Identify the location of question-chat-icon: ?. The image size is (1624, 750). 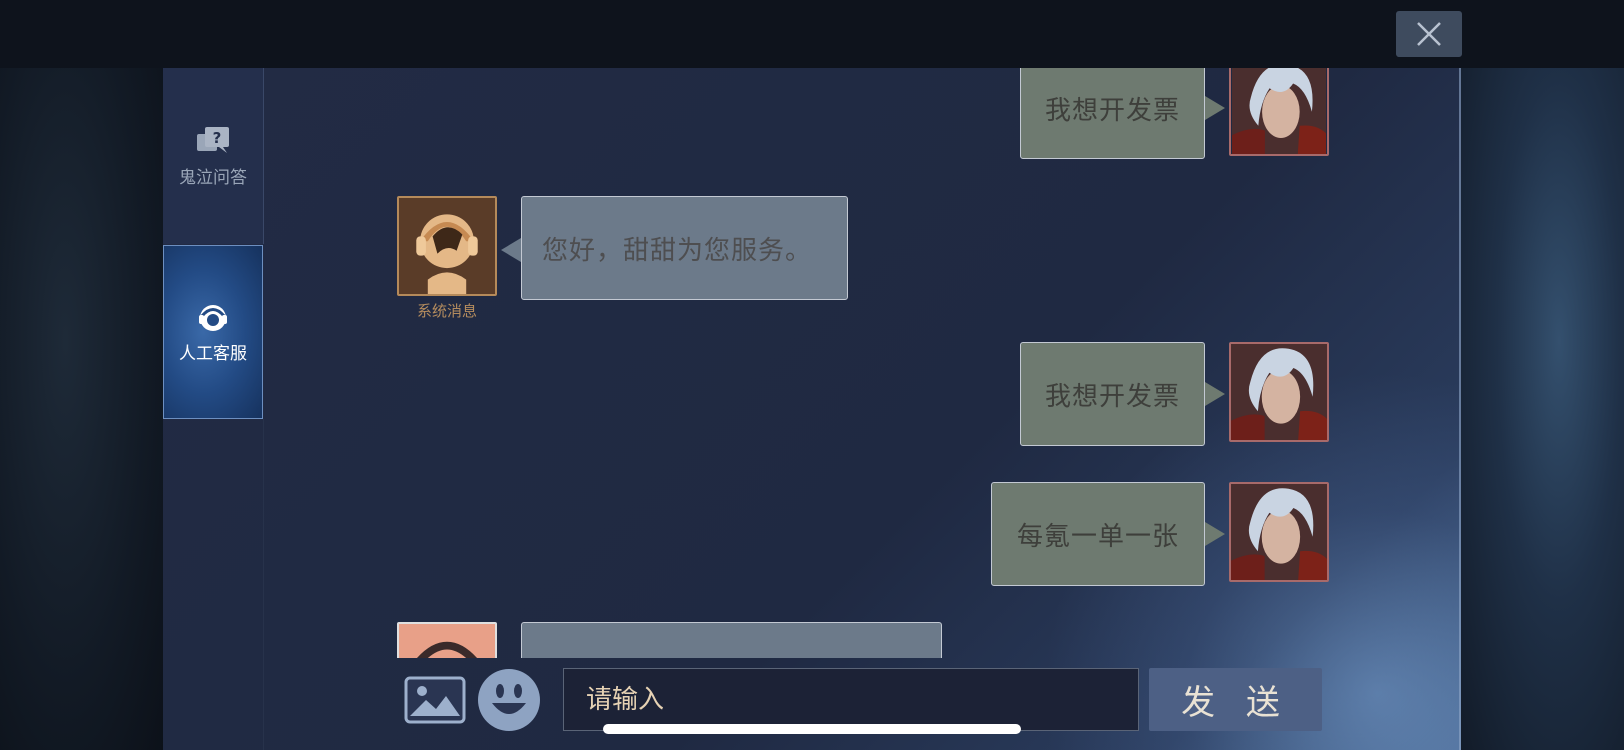
(213, 139).